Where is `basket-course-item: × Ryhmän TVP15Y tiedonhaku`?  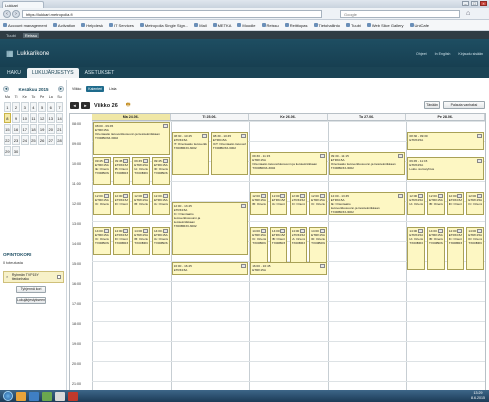
basket-course-item: × Ryhmän TVP15Y tiedonhaku is located at coordinates (33, 277).